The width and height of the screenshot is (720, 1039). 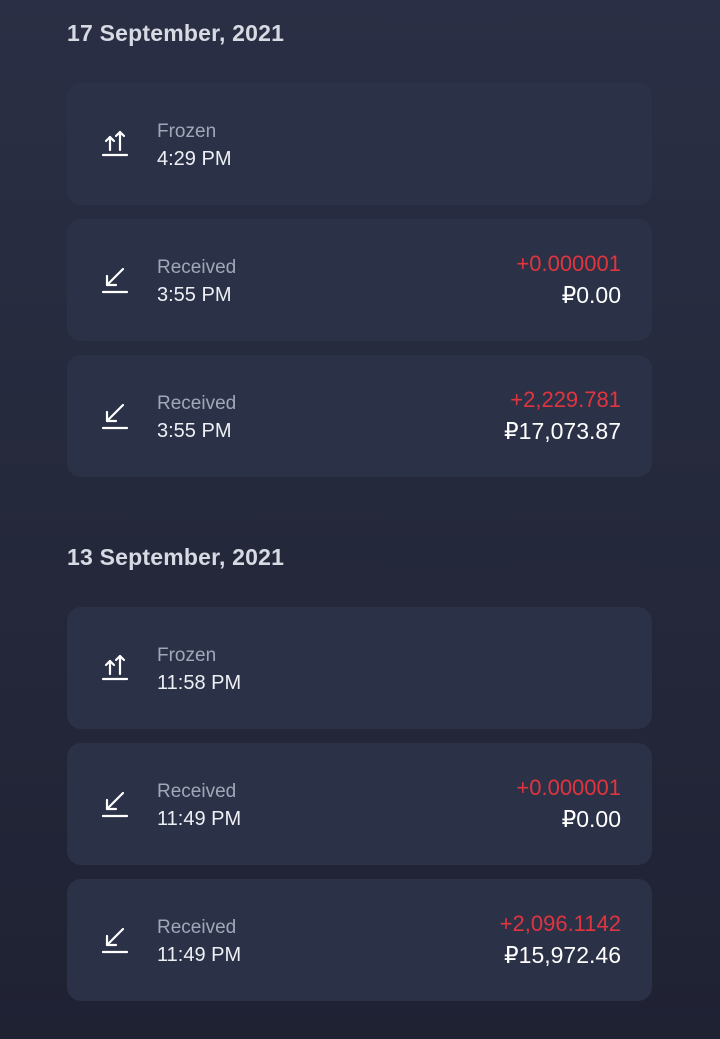 What do you see at coordinates (560, 923) in the screenshot?
I see `crypto-amount: +2,096.1142` at bounding box center [560, 923].